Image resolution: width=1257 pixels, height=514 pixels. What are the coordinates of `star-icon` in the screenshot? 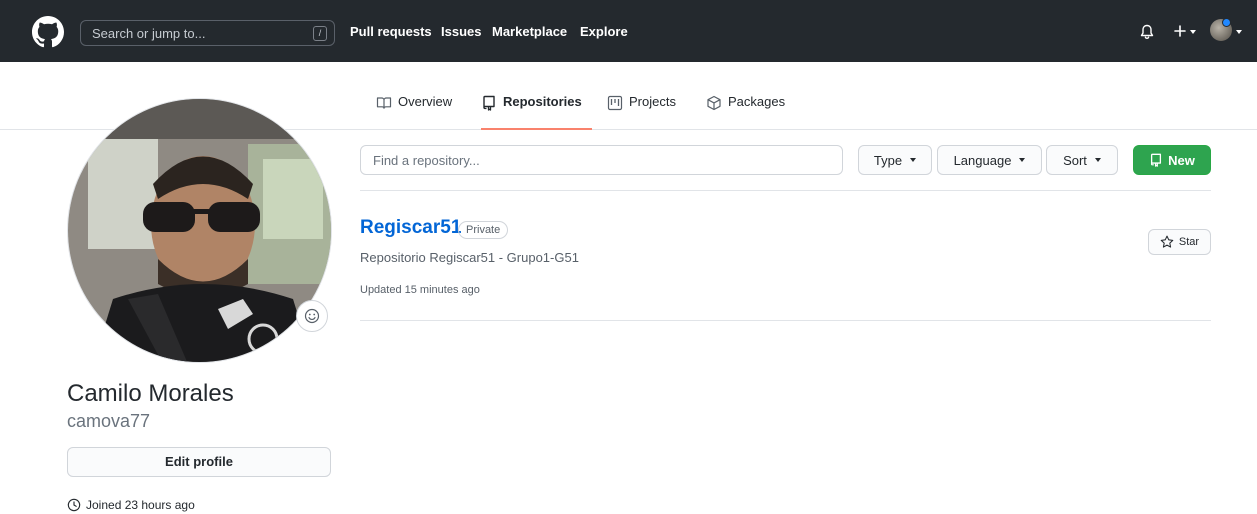 It's located at (1167, 241).